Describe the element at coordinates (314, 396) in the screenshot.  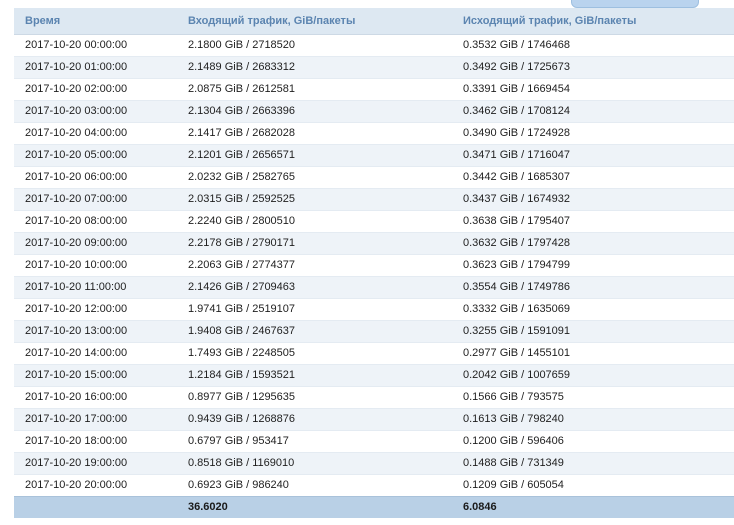
I see `incoming-cell: 0.8977 GiB / 1295635` at that location.